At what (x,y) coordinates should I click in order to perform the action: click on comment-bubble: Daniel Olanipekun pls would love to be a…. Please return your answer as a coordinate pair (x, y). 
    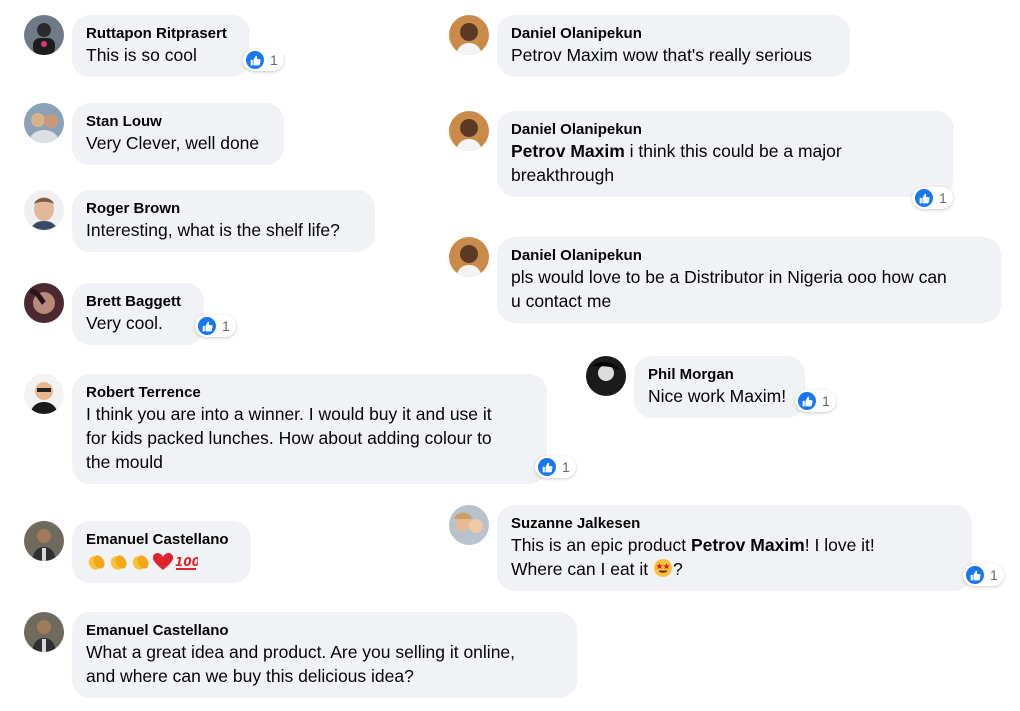
    Looking at the image, I should click on (749, 280).